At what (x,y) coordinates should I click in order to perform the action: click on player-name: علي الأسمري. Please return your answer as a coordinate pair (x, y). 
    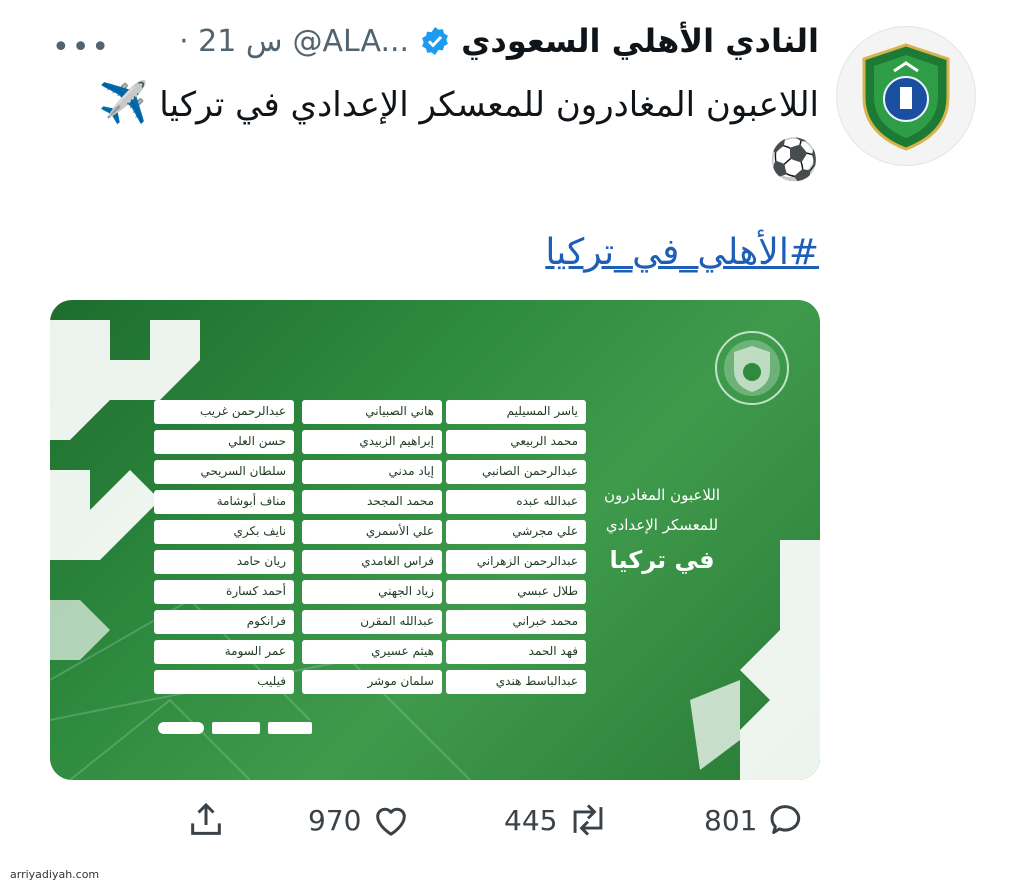
    Looking at the image, I should click on (372, 532).